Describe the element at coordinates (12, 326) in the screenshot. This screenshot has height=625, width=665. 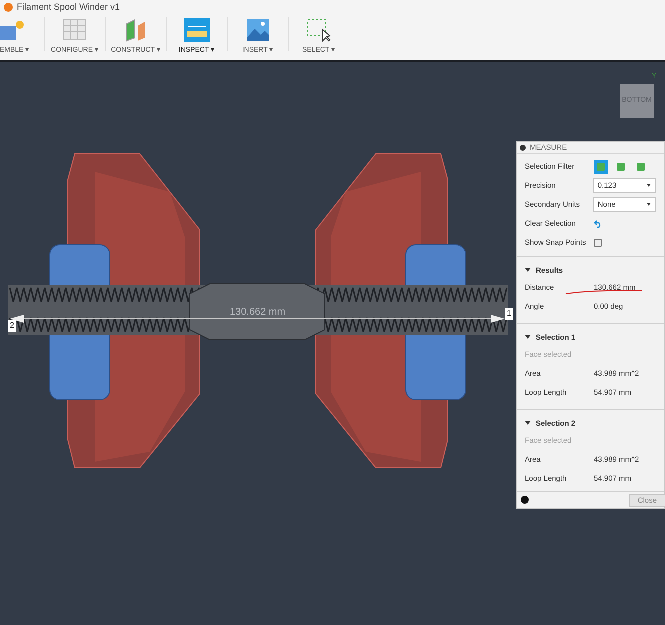
I see `point-marker: 2` at that location.